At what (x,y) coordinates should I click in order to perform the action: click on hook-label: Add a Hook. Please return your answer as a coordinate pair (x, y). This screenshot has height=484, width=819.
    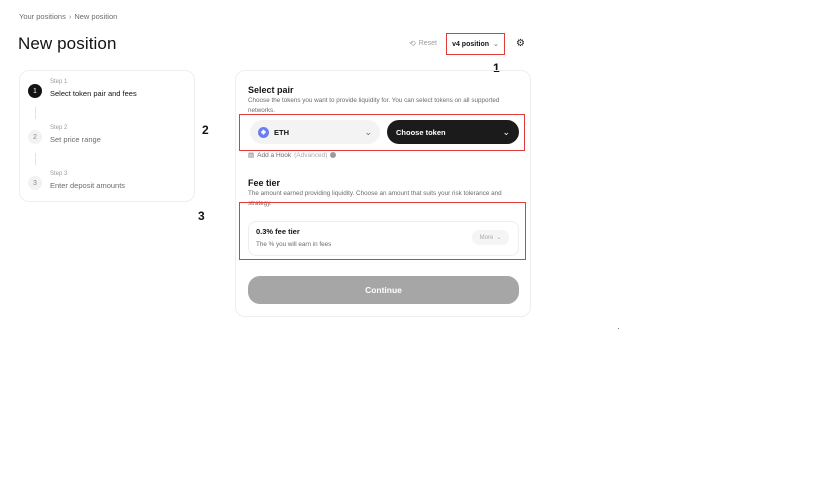
    Looking at the image, I should click on (274, 155).